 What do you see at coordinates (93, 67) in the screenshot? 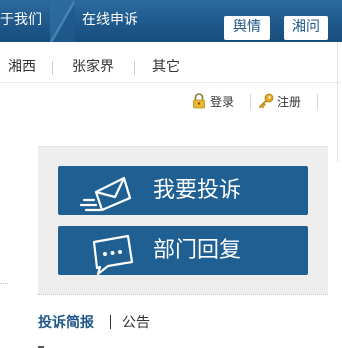
I see `region-link-zhangjiajie: 张家界` at bounding box center [93, 67].